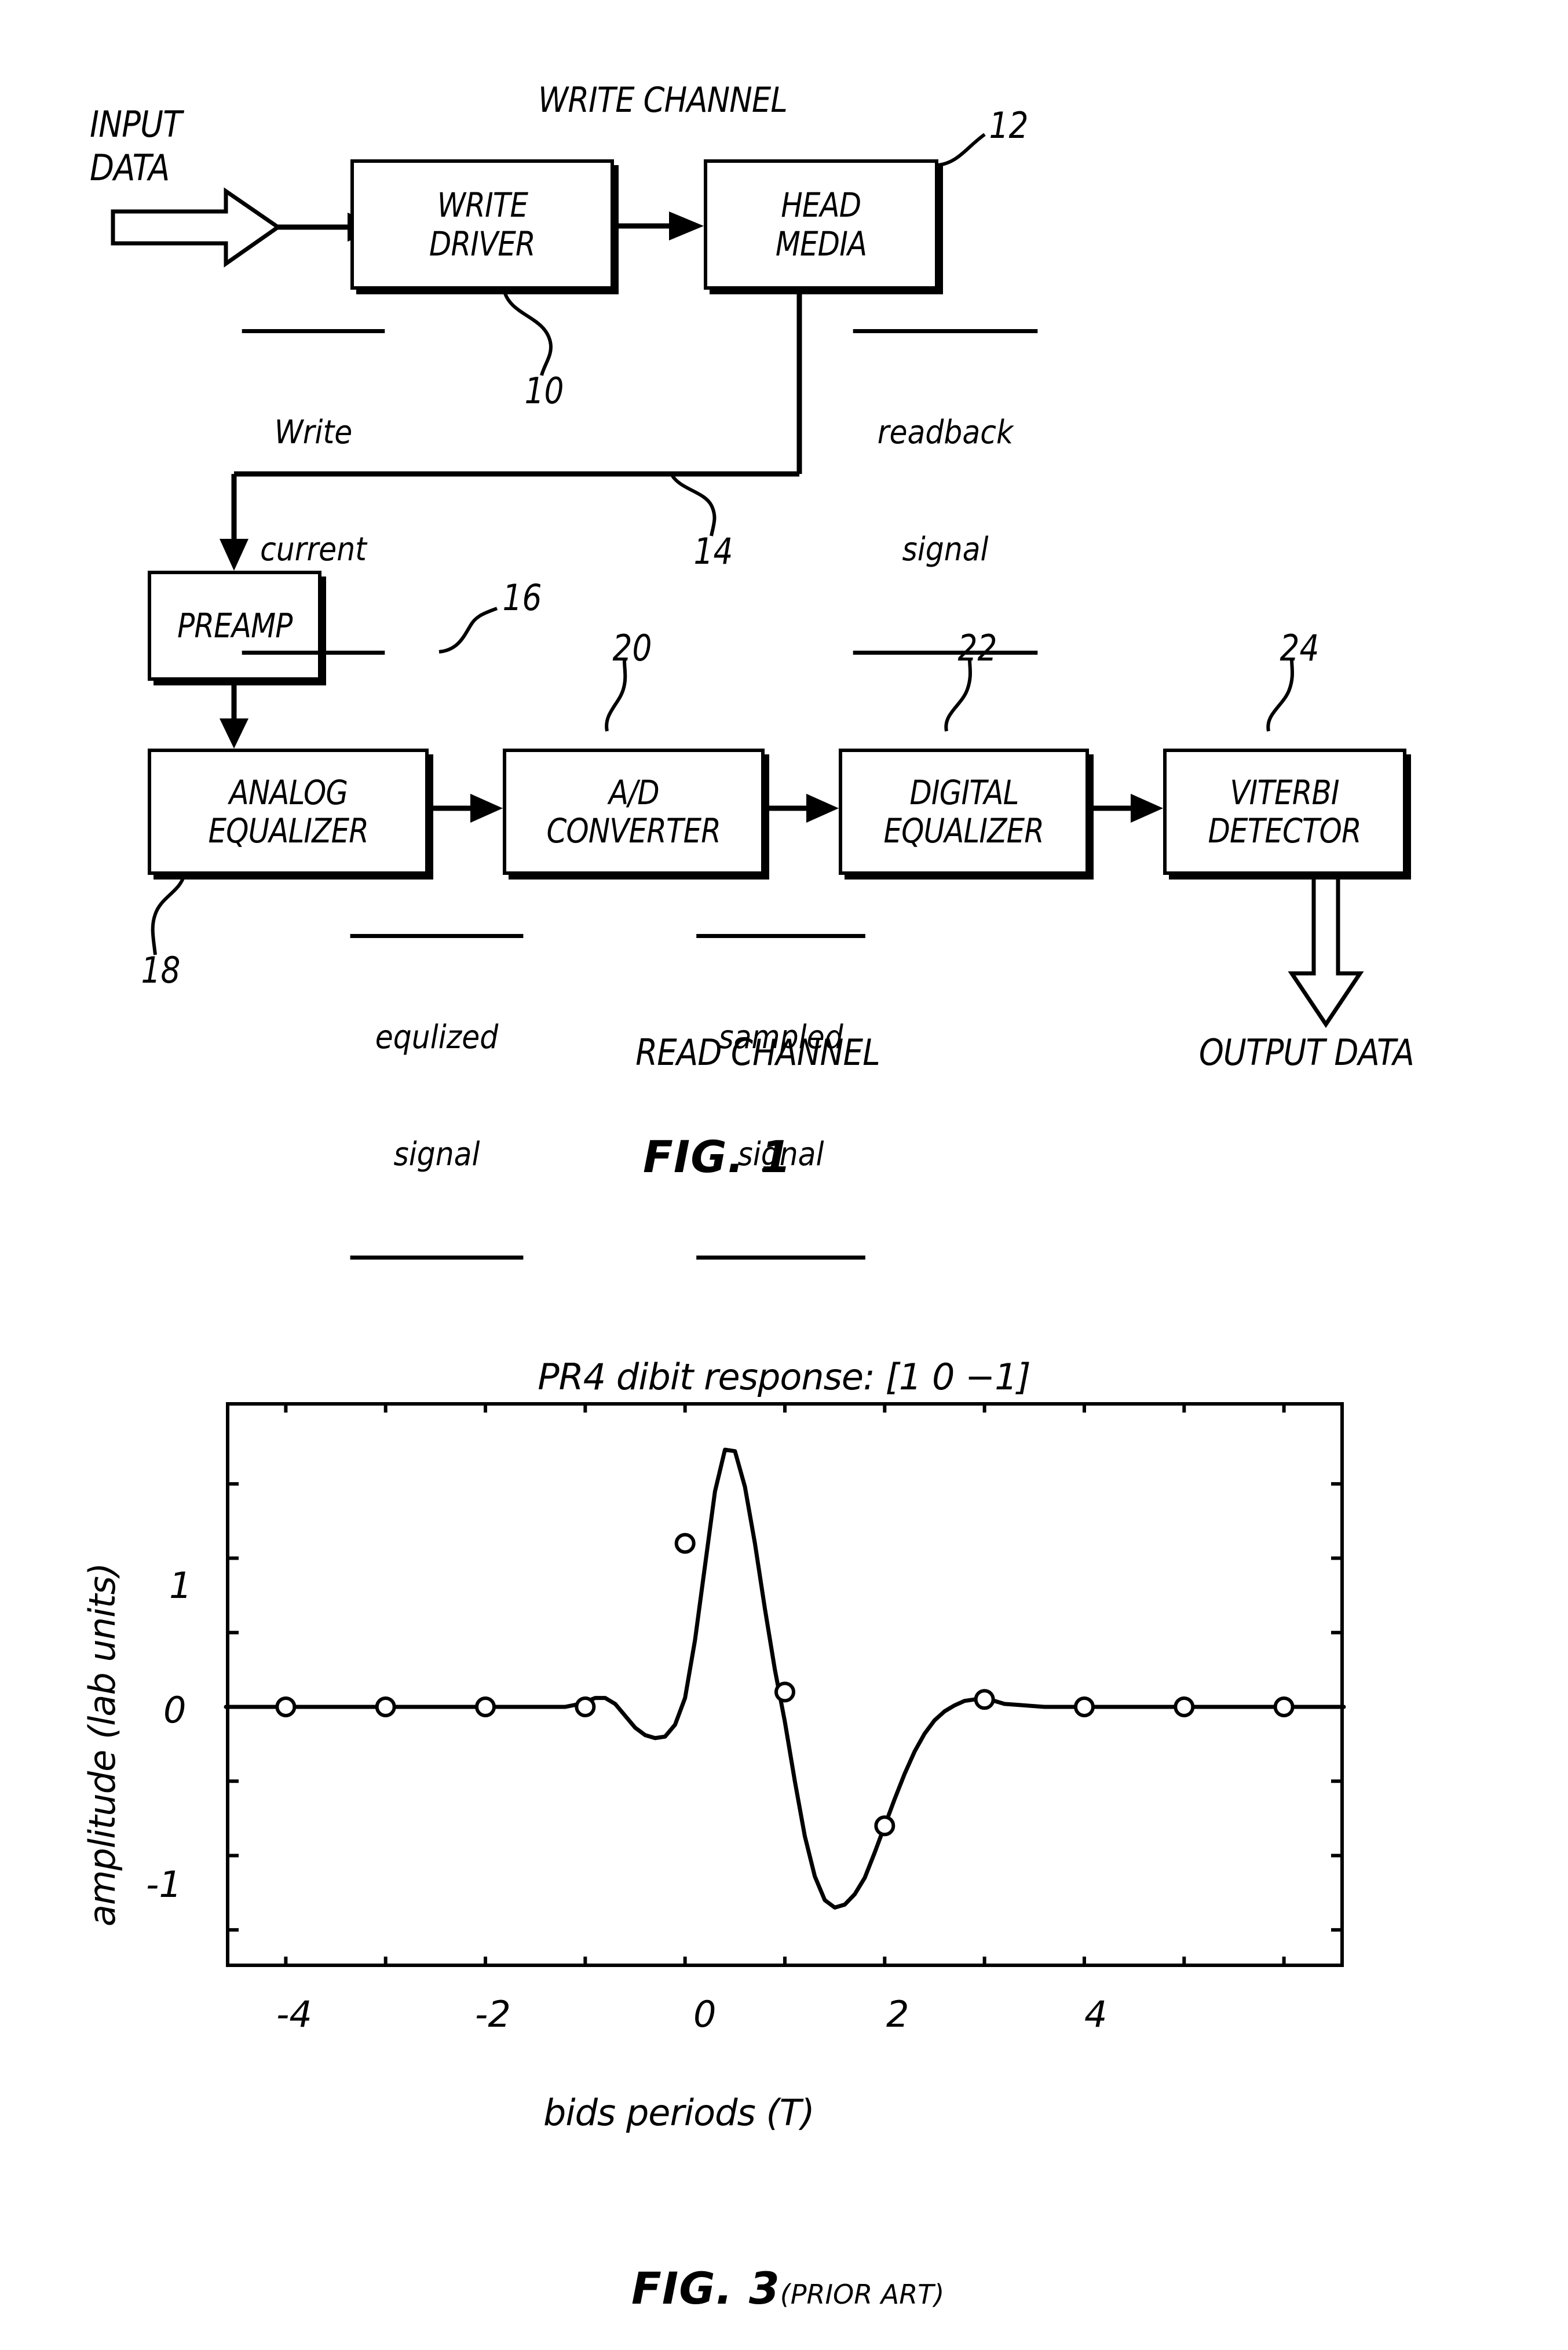 The height and width of the screenshot is (2350, 1568). What do you see at coordinates (718, 1157) in the screenshot?
I see `figure-1-caption: FIG. 1` at bounding box center [718, 1157].